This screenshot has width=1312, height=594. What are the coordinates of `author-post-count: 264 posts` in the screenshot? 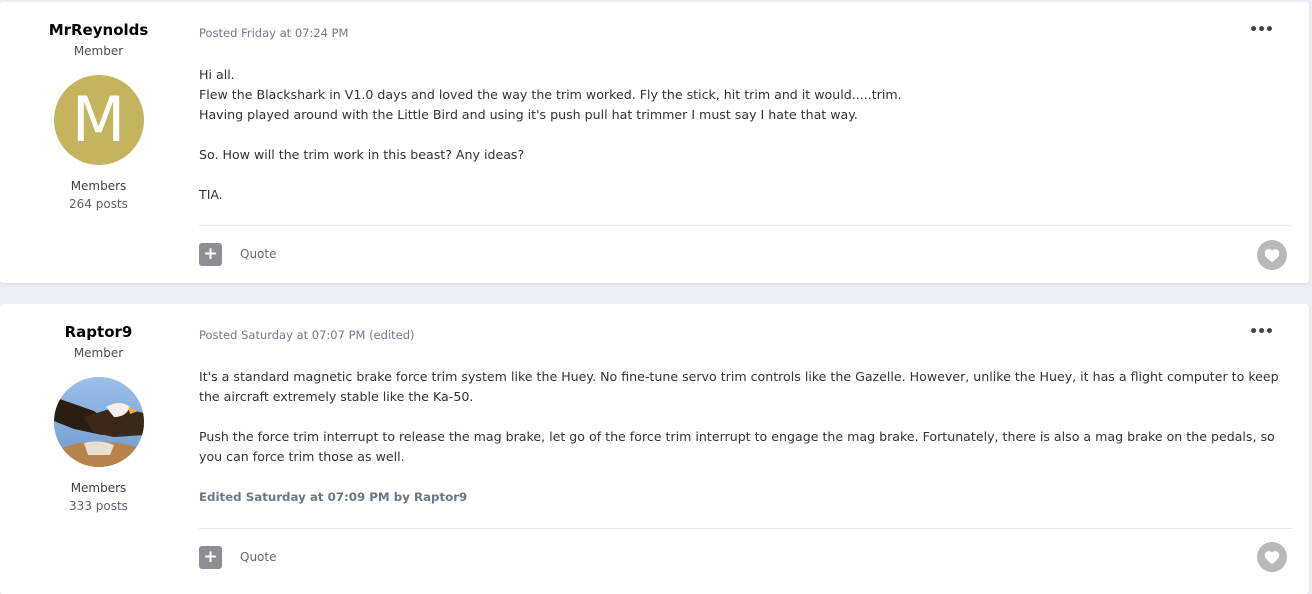 It's located at (98, 204).